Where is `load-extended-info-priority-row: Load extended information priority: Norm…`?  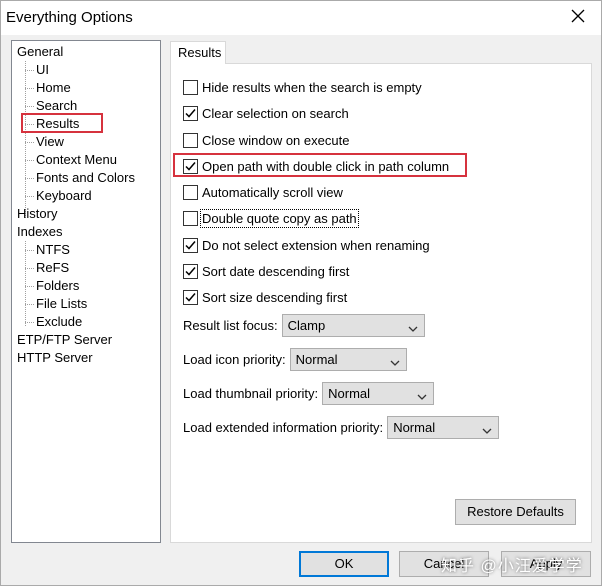 load-extended-info-priority-row: Load extended information priority: Norm… is located at coordinates (341, 427).